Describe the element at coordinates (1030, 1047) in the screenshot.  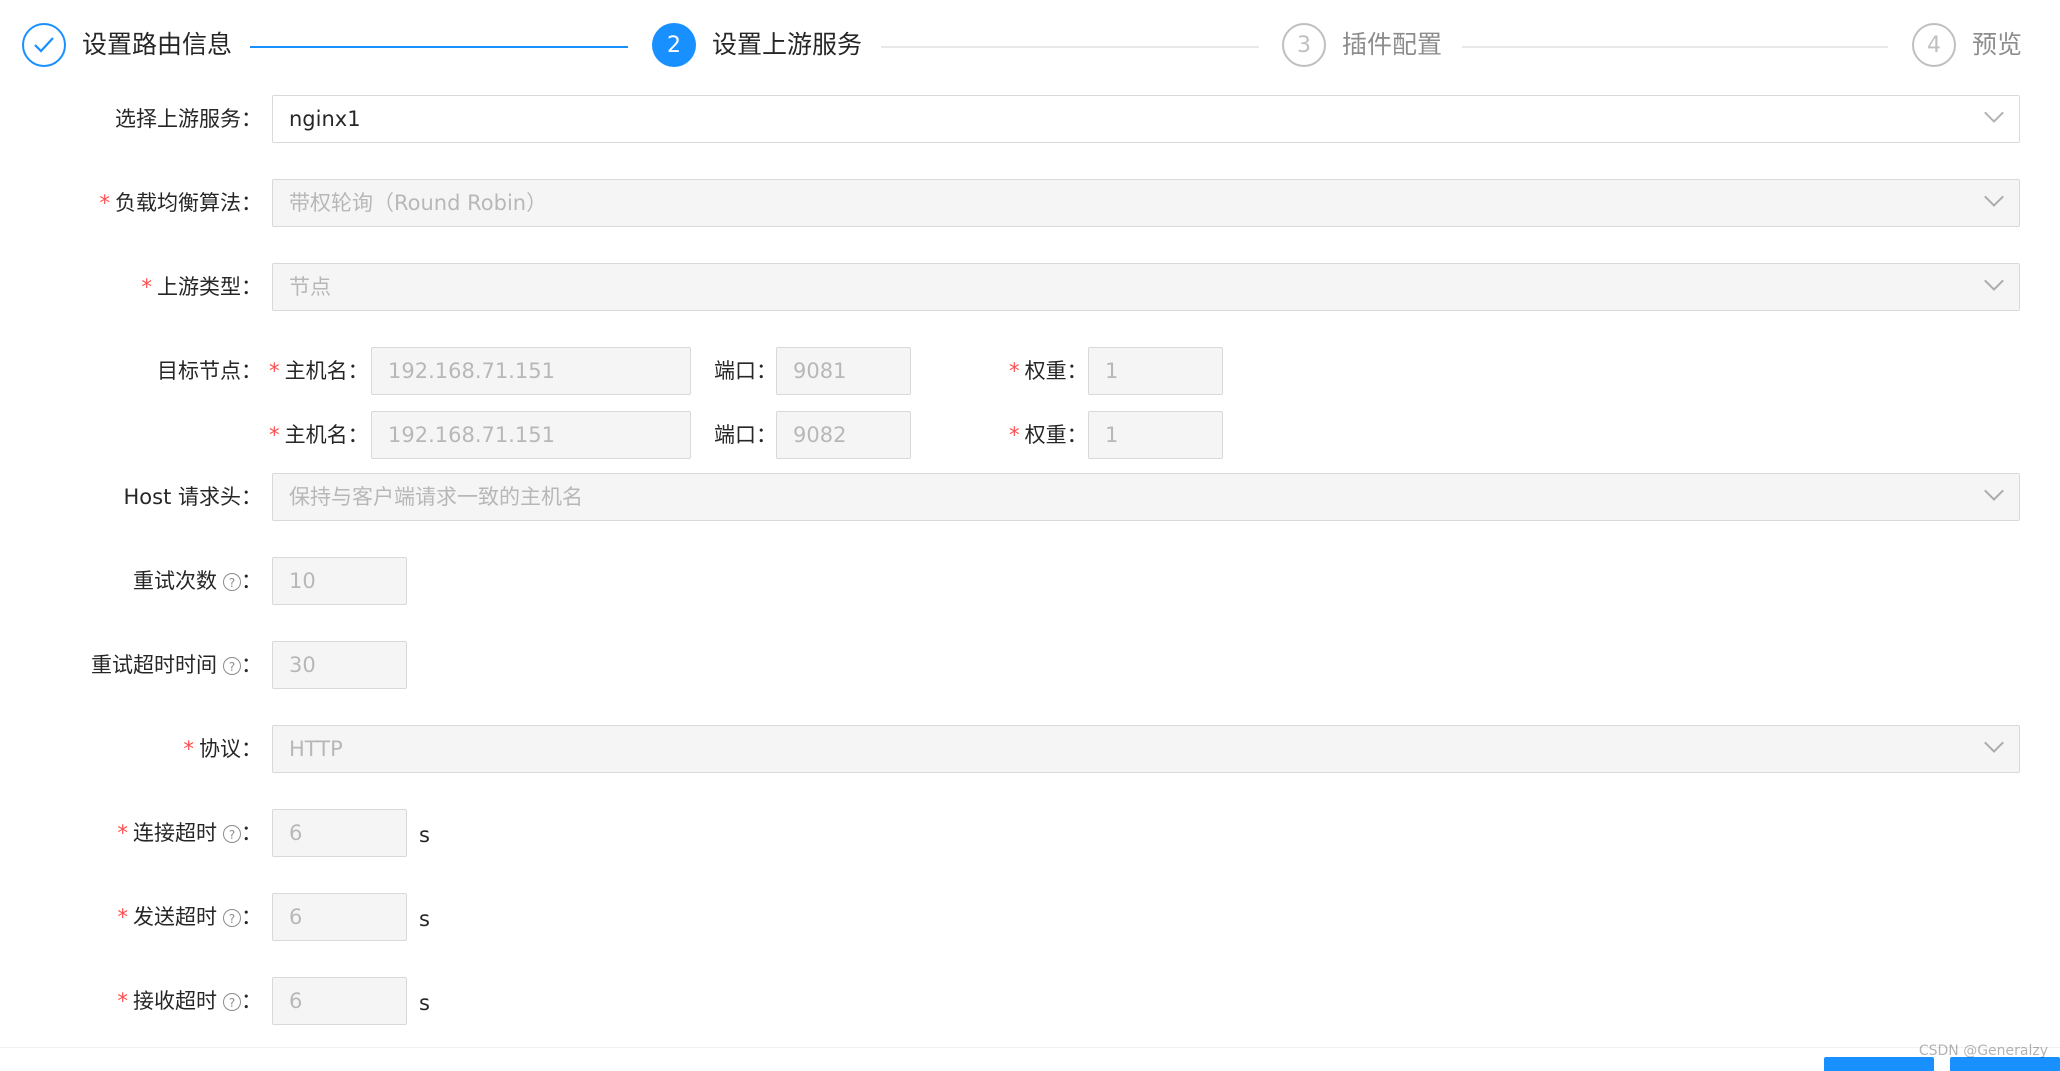
I see `footer-divider` at that location.